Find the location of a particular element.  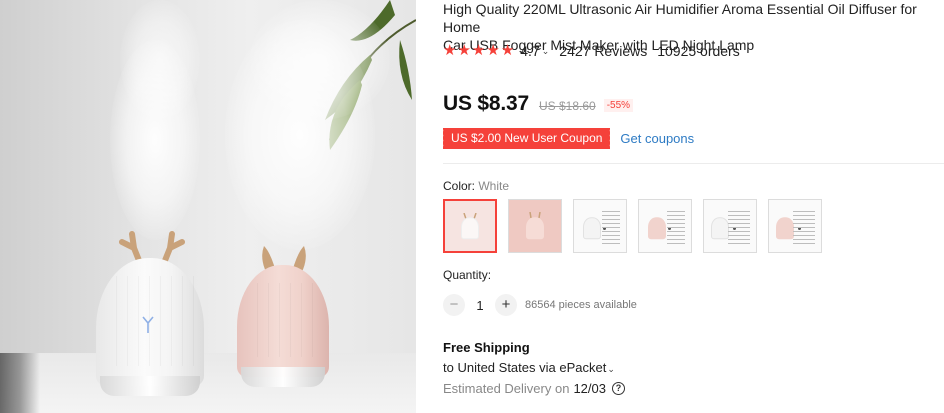

delivery-label: Estimated Delivery on is located at coordinates (506, 388).